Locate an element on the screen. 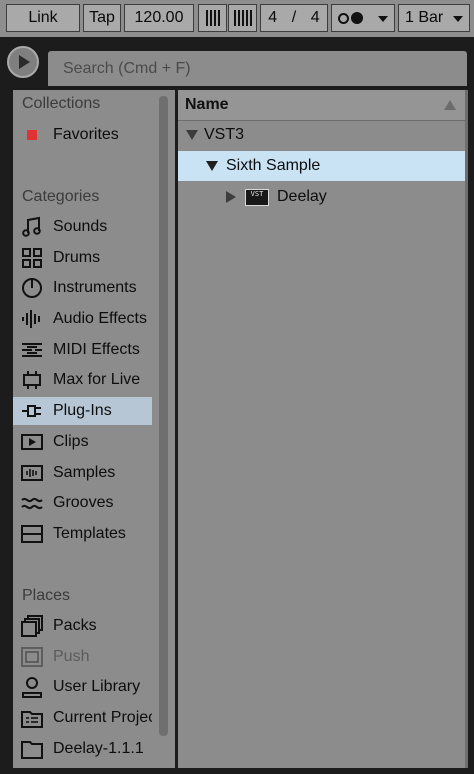 The width and height of the screenshot is (474, 774). time-signature-numerator: 4 is located at coordinates (272, 18).